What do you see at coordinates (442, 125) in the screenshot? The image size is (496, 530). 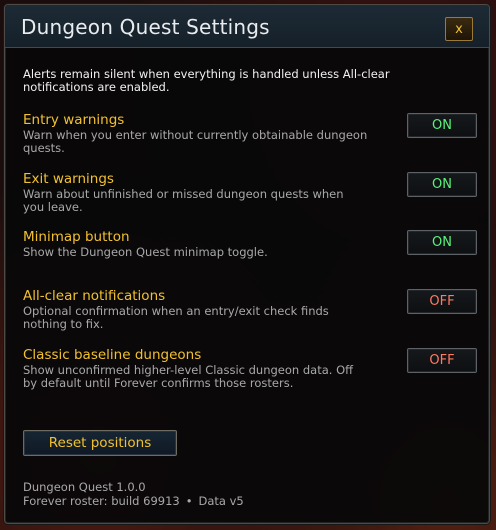 I see `entry-warnings-toggle: ON` at bounding box center [442, 125].